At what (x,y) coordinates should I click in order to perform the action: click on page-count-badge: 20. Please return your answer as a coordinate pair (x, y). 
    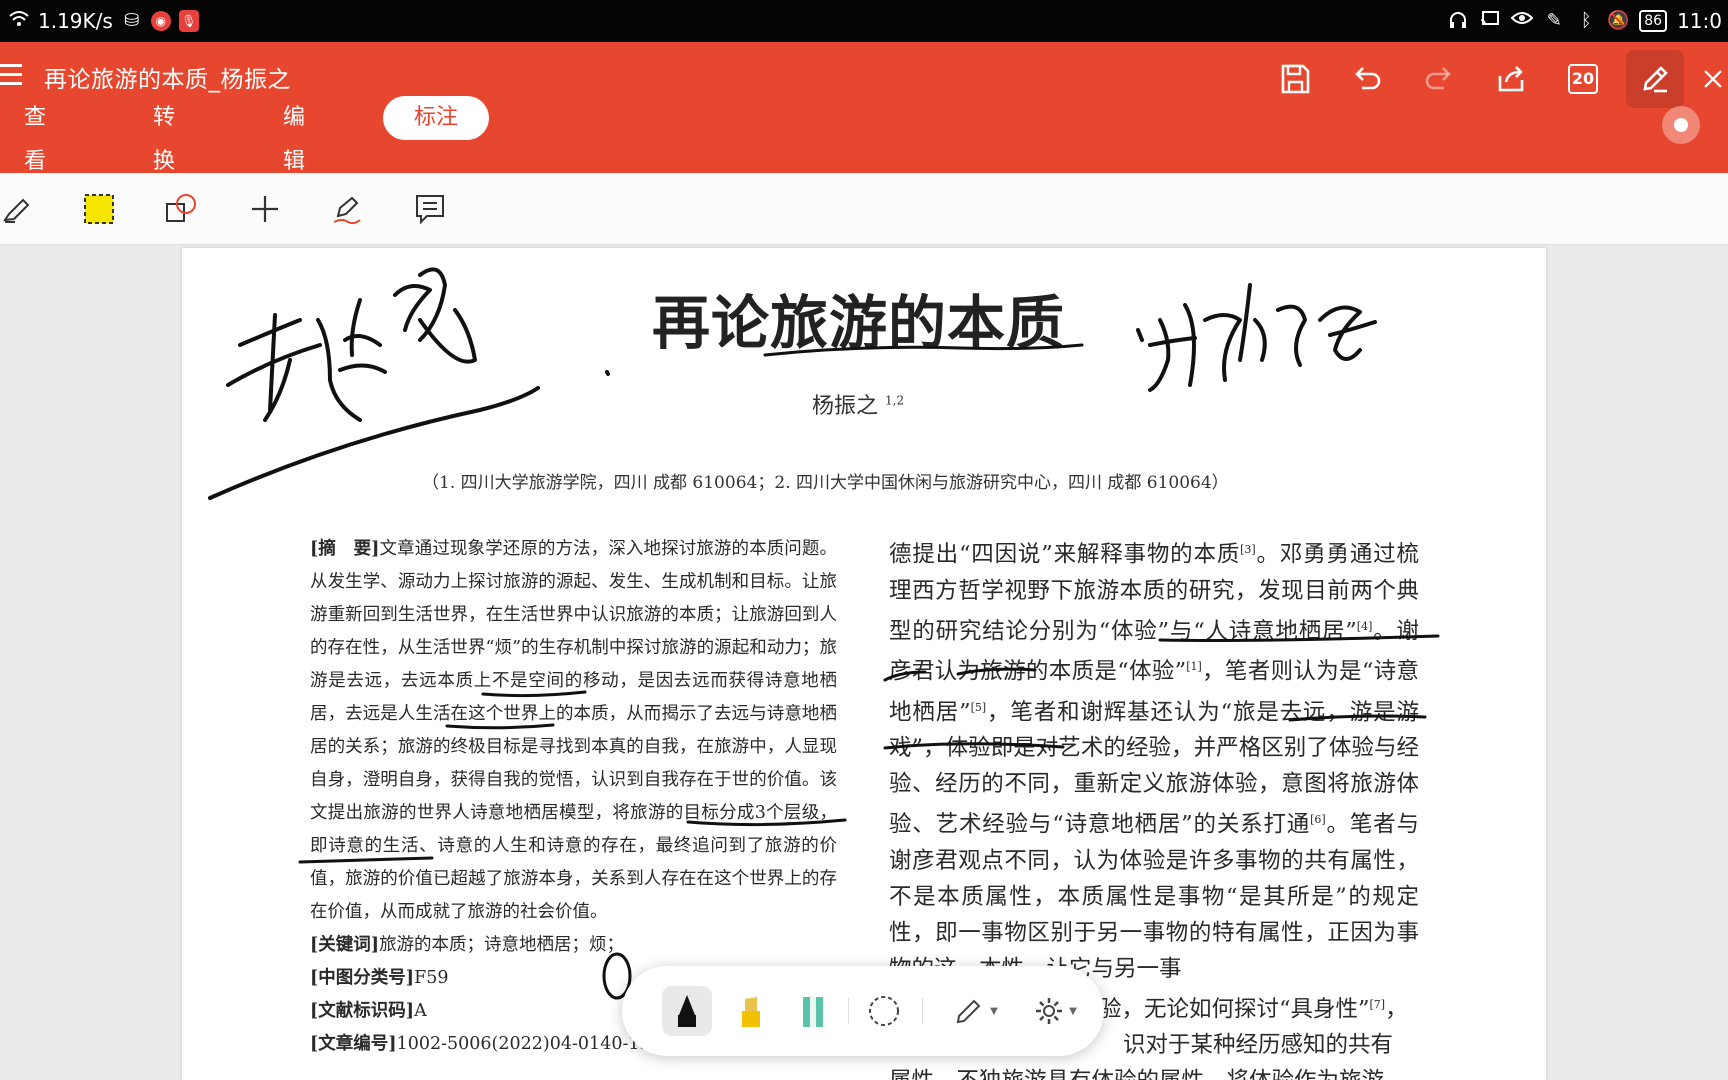
    Looking at the image, I should click on (1583, 79).